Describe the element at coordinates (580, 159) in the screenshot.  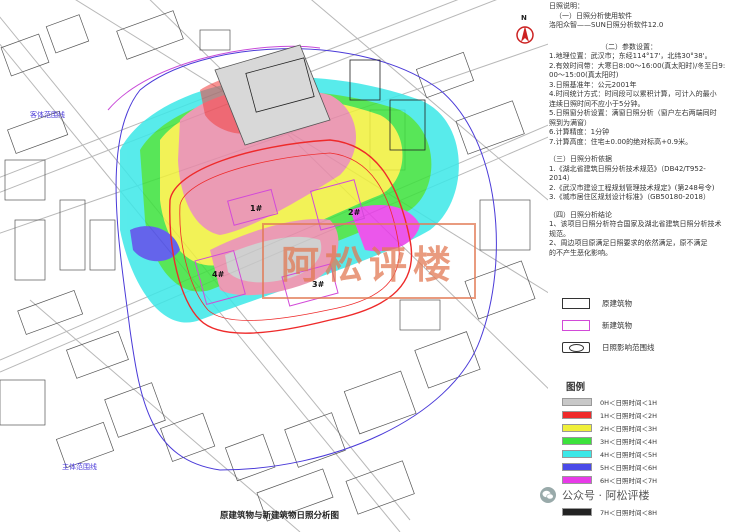
I see `basis-heading: （三）日照分析依据` at that location.